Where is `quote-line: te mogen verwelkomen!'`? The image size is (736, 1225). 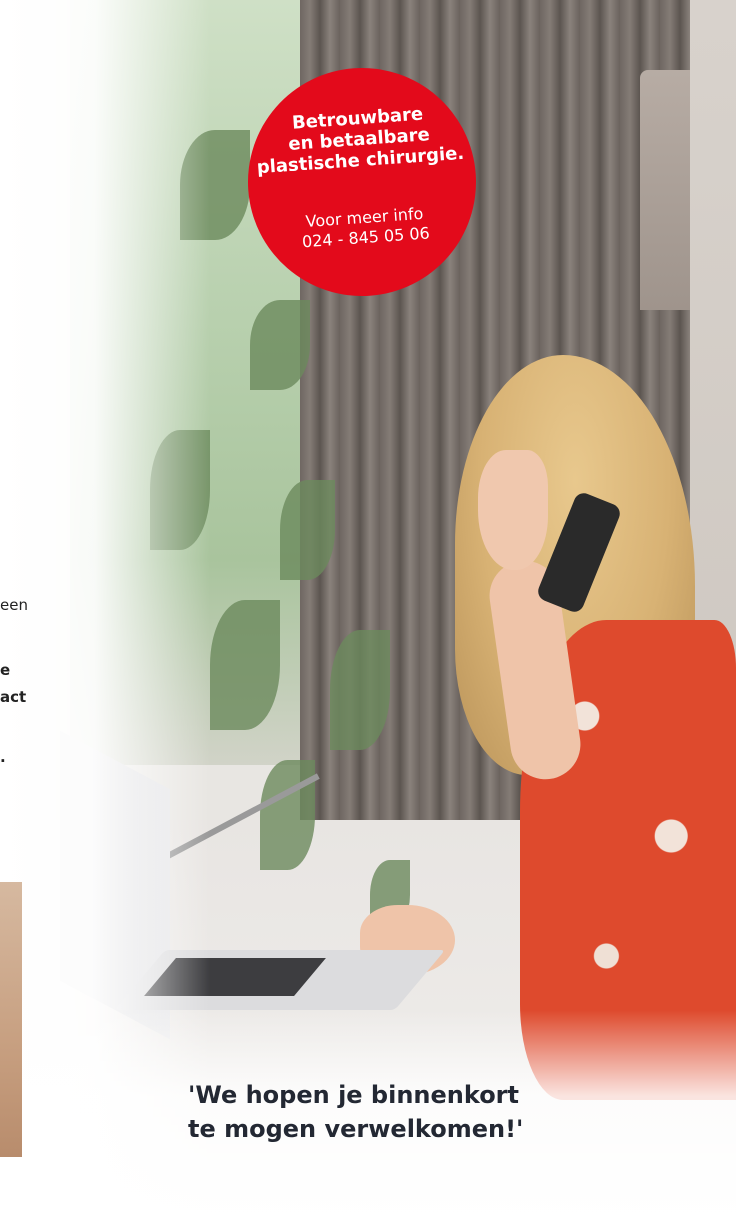
quote-line: te mogen verwelkomen!' is located at coordinates (356, 1129).